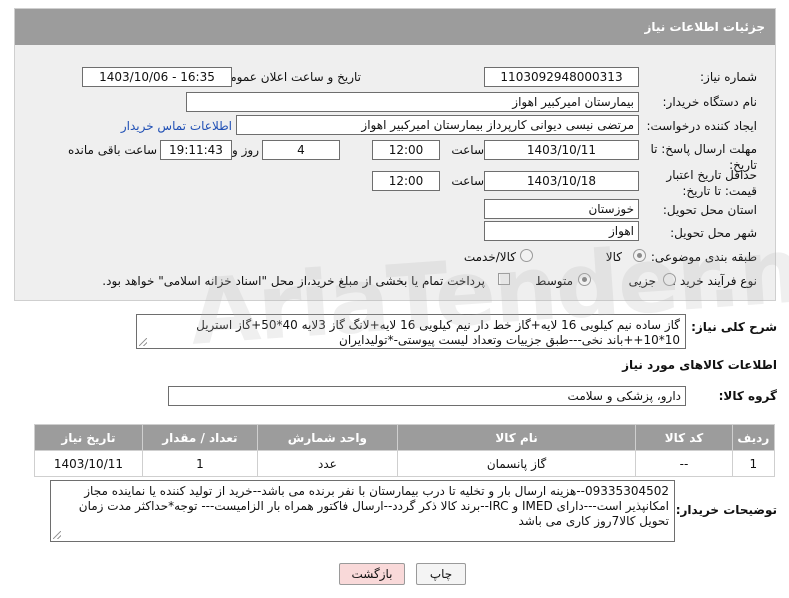  Describe the element at coordinates (288, 77) in the screenshot. I see `announce-label: تاریخ و ساعت اعلان عمومی:` at that location.